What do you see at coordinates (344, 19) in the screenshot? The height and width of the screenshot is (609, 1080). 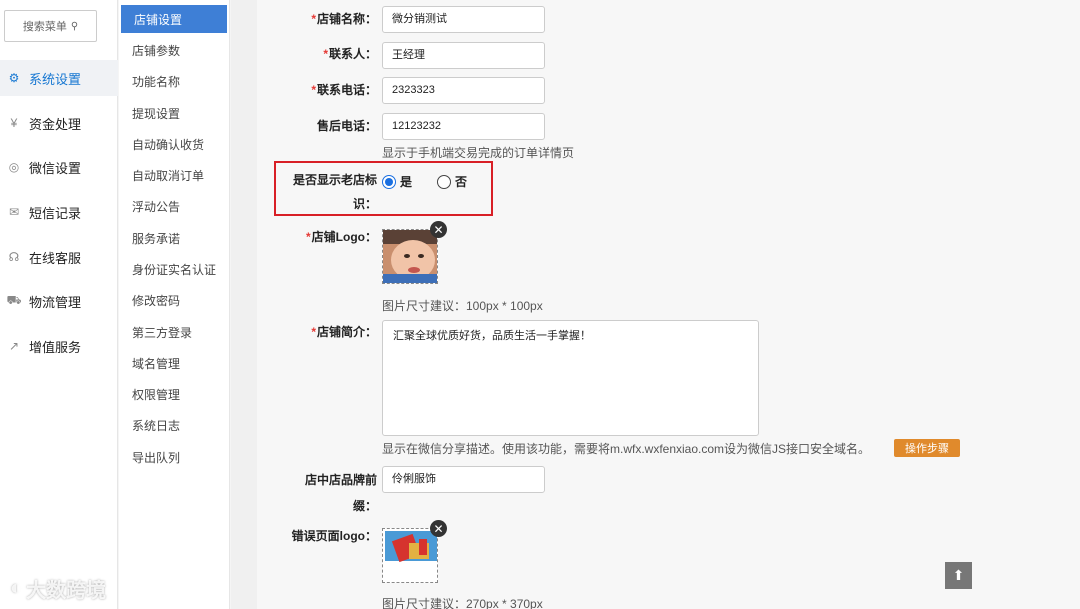 I see `shop-name-label: *店铺名称：` at bounding box center [344, 19].